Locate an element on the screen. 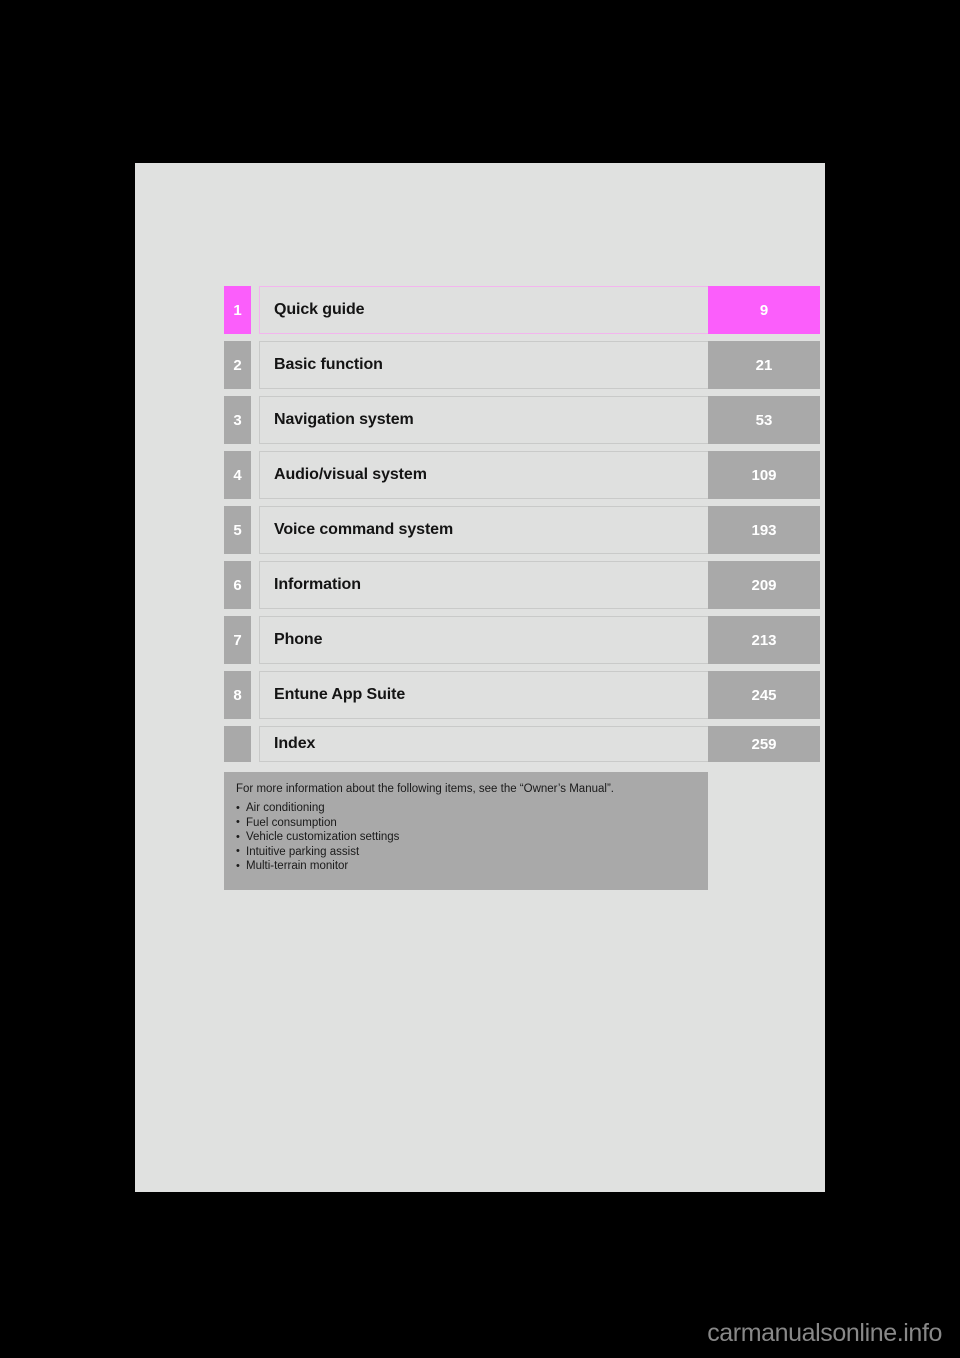  toc-chapter-number is located at coordinates (237, 744).